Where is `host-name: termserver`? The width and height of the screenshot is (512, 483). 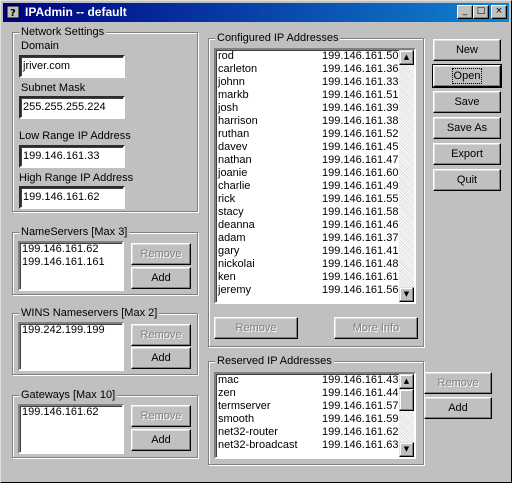 host-name: termserver is located at coordinates (244, 406).